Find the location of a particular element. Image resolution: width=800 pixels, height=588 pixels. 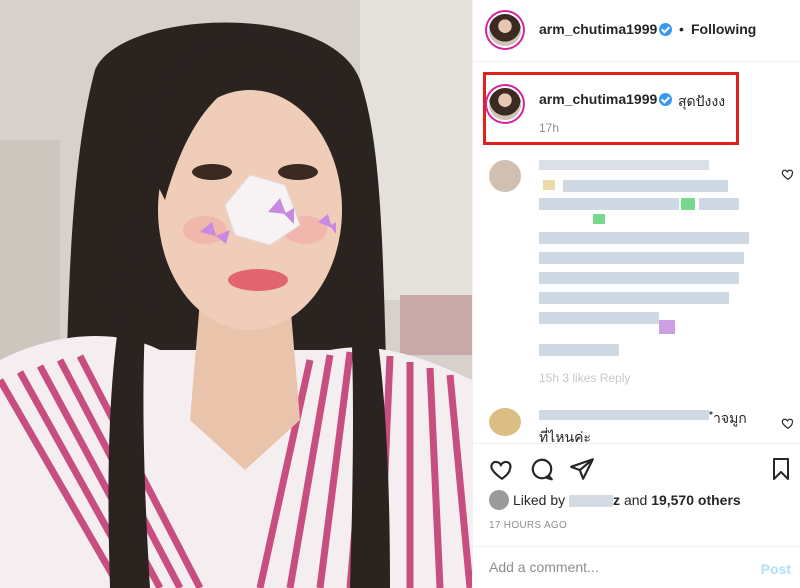

post-button: Post is located at coordinates (776, 569).